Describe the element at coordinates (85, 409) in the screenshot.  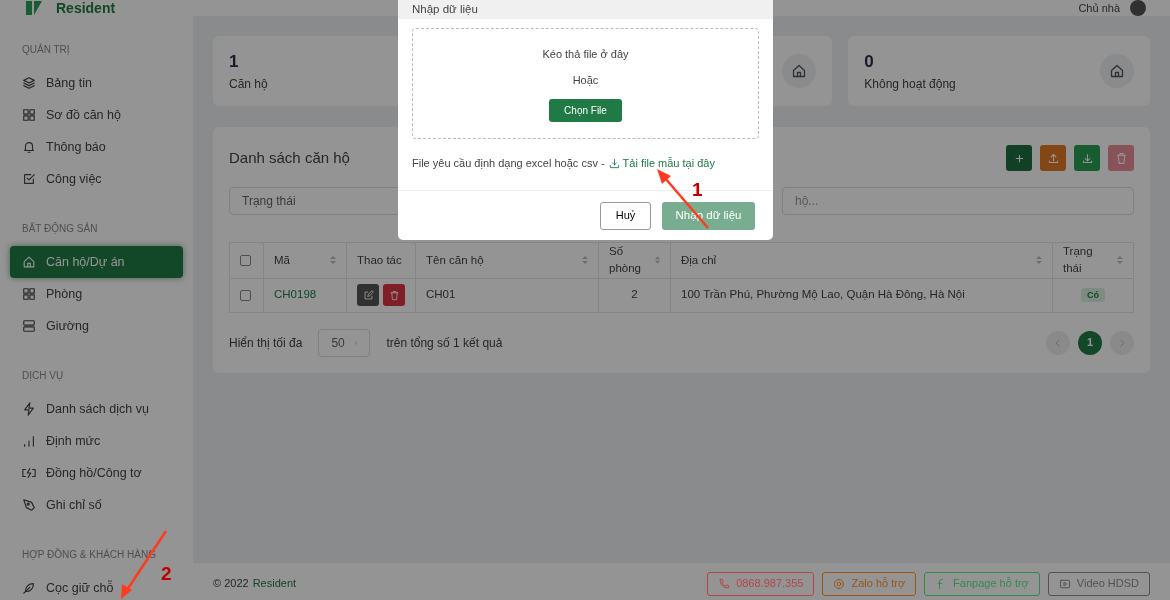
I see `sidebar-item: Danh sách dịch vụ` at that location.